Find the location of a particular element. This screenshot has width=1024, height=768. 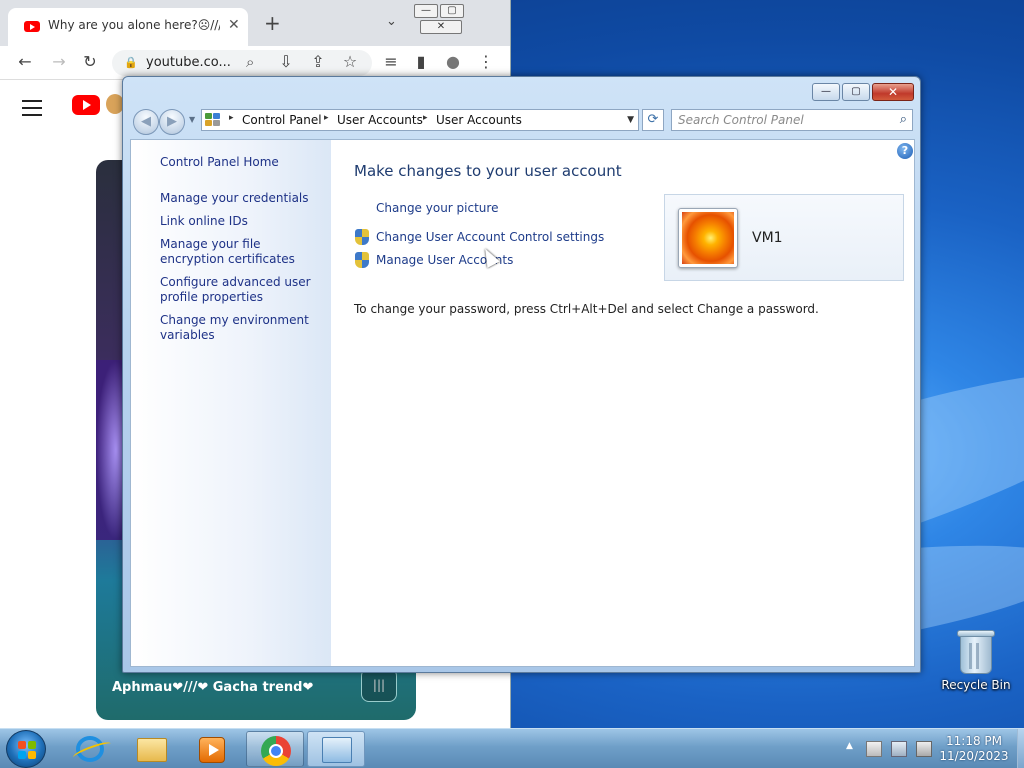

hamburger-menu-icon is located at coordinates (32, 110).